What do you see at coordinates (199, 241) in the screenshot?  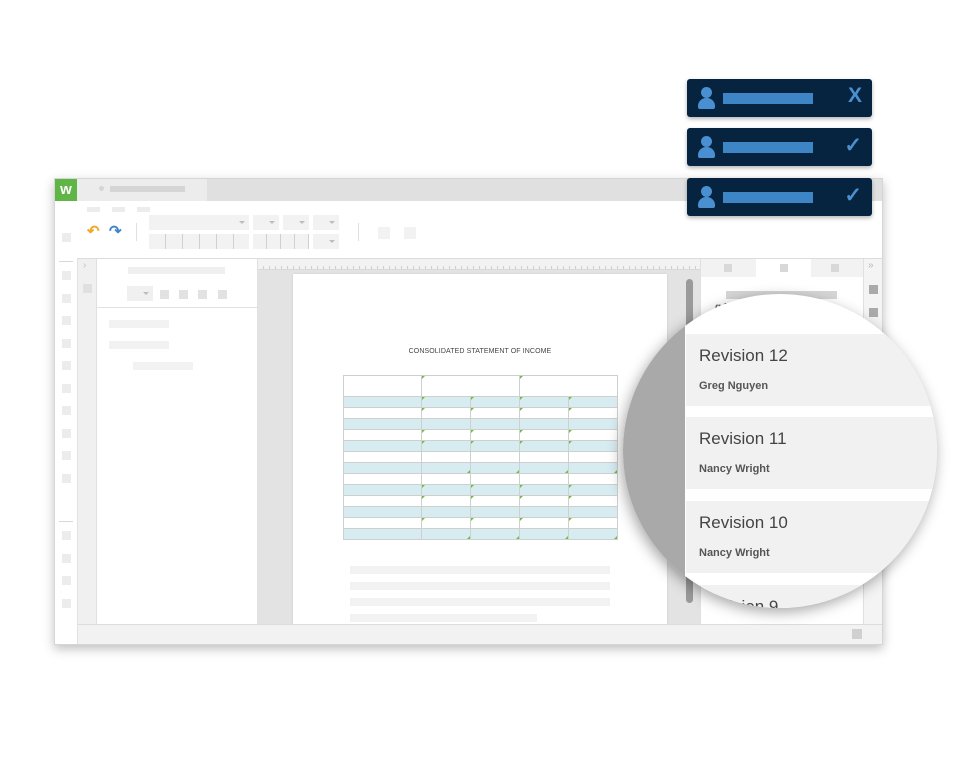 I see `format-button-group` at bounding box center [199, 241].